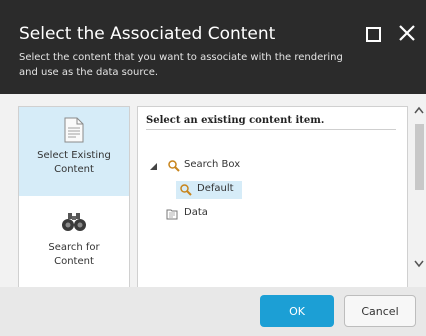 This screenshot has width=426, height=336. What do you see at coordinates (153, 166) in the screenshot?
I see `expand-arrow-icon` at bounding box center [153, 166].